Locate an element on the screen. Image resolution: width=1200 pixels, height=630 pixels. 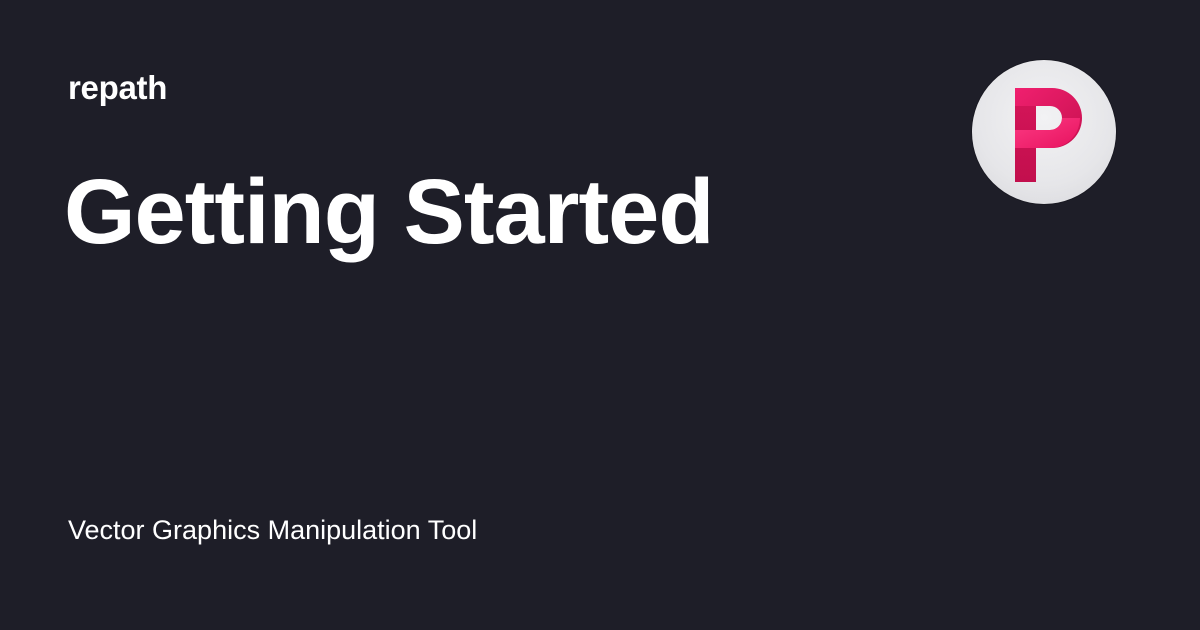
repath-logo-icon is located at coordinates (1044, 132).